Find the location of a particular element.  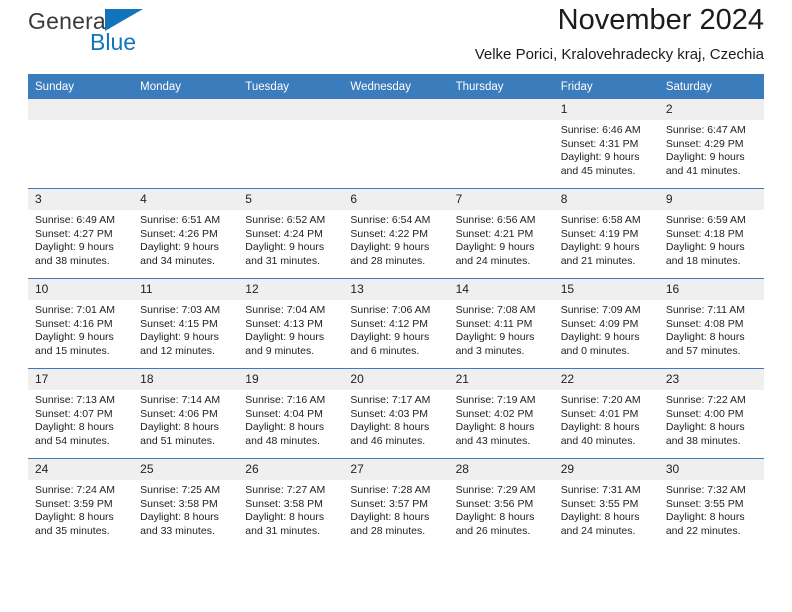

weekday-header-thursday: Thursday is located at coordinates (501, 86).